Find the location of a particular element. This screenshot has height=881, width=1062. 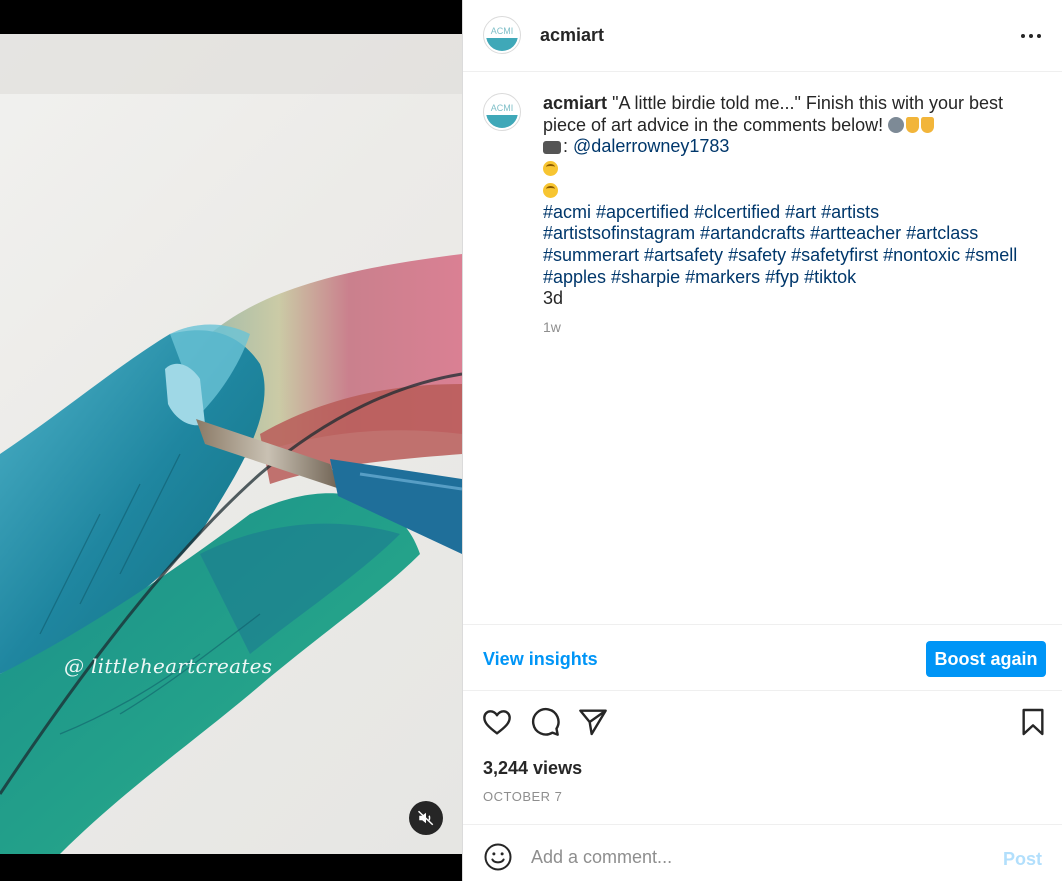

insights-bar: View insights Boost again is located at coordinates (762, 657).